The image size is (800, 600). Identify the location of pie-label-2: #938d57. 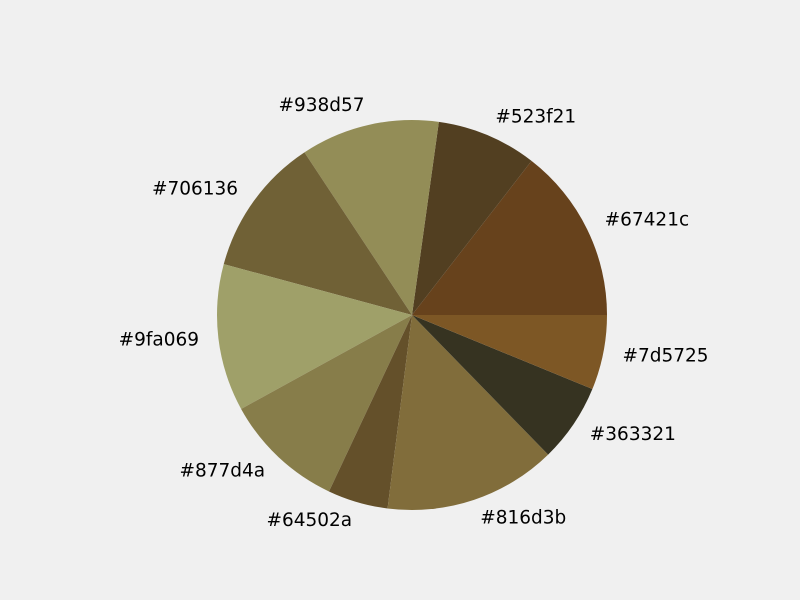
(321, 105).